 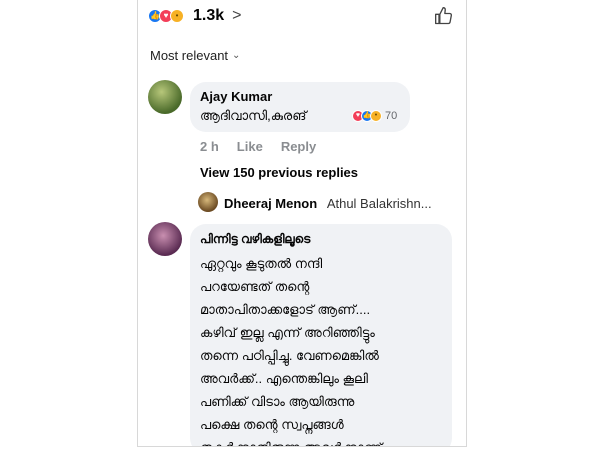 What do you see at coordinates (236, 16) in the screenshot?
I see `chevron-right-icon: >` at bounding box center [236, 16].